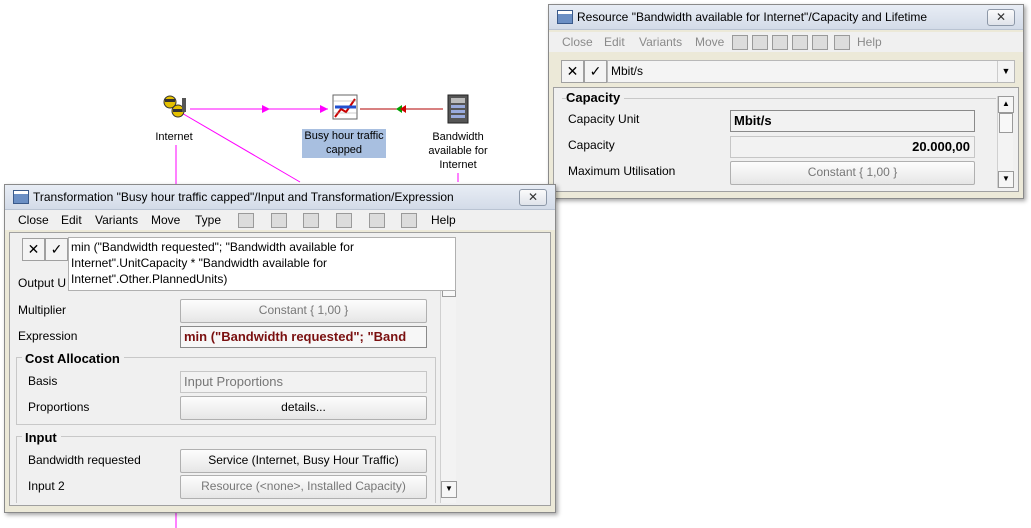 This screenshot has width=1031, height=528. Describe the element at coordinates (604, 119) in the screenshot. I see `capacity-unit-label: Capacity Unit` at that location.